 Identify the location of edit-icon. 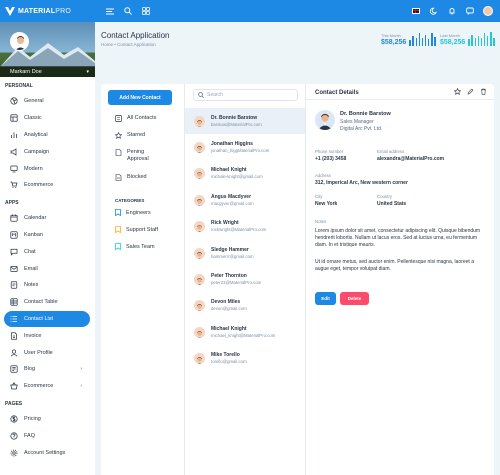
(470, 91).